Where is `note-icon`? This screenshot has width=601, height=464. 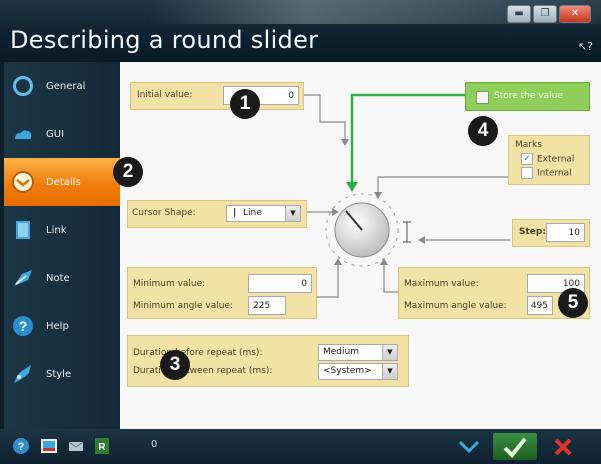 note-icon is located at coordinates (23, 278).